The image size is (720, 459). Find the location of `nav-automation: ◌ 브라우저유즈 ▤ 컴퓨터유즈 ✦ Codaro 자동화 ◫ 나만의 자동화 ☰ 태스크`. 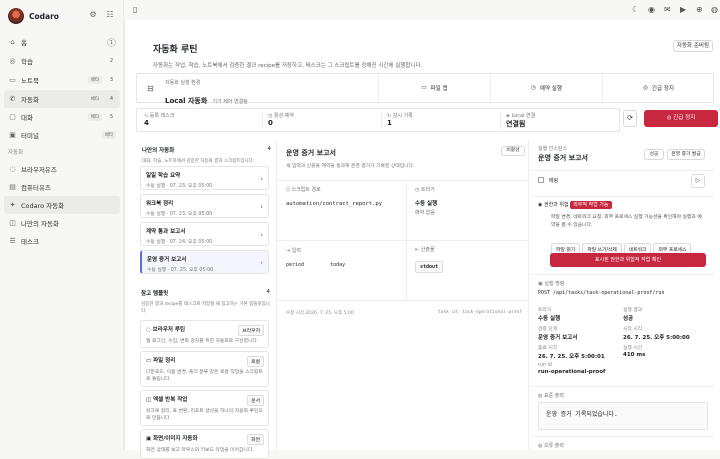

nav-automation: ◌ 브라우저유즈 ▤ 컴퓨터유즈 ✦ Codaro 자동화 ◫ 나만의 자동화 ☰ 태스크 is located at coordinates (62, 205).